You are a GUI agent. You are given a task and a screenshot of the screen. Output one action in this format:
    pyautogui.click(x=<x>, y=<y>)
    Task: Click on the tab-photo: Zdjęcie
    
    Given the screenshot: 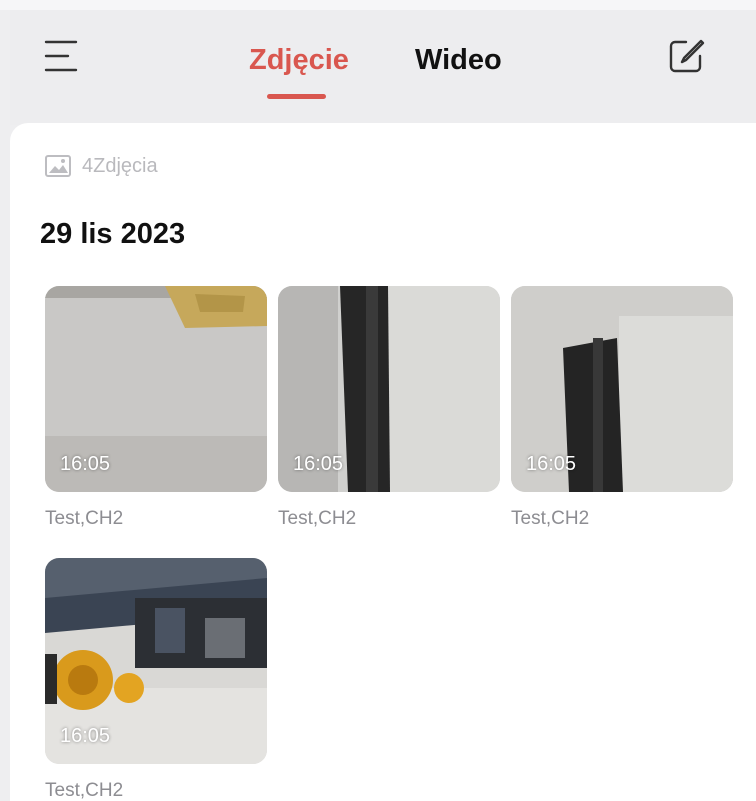 What is the action you would take?
    pyautogui.click(x=299, y=60)
    